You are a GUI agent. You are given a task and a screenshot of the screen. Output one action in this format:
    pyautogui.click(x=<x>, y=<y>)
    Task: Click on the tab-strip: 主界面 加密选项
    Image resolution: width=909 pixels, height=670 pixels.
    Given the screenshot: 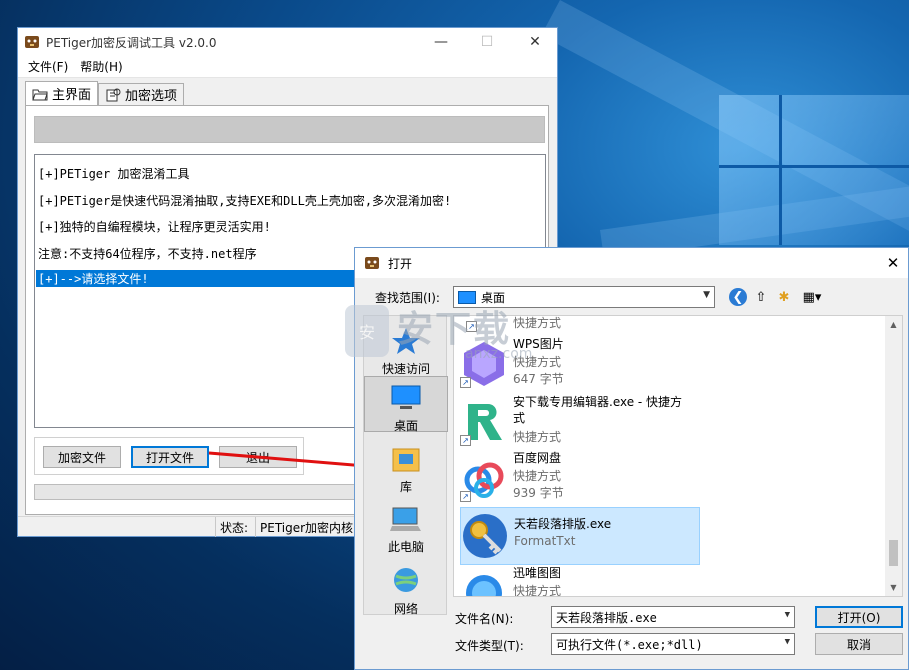 What is the action you would take?
    pyautogui.click(x=105, y=93)
    